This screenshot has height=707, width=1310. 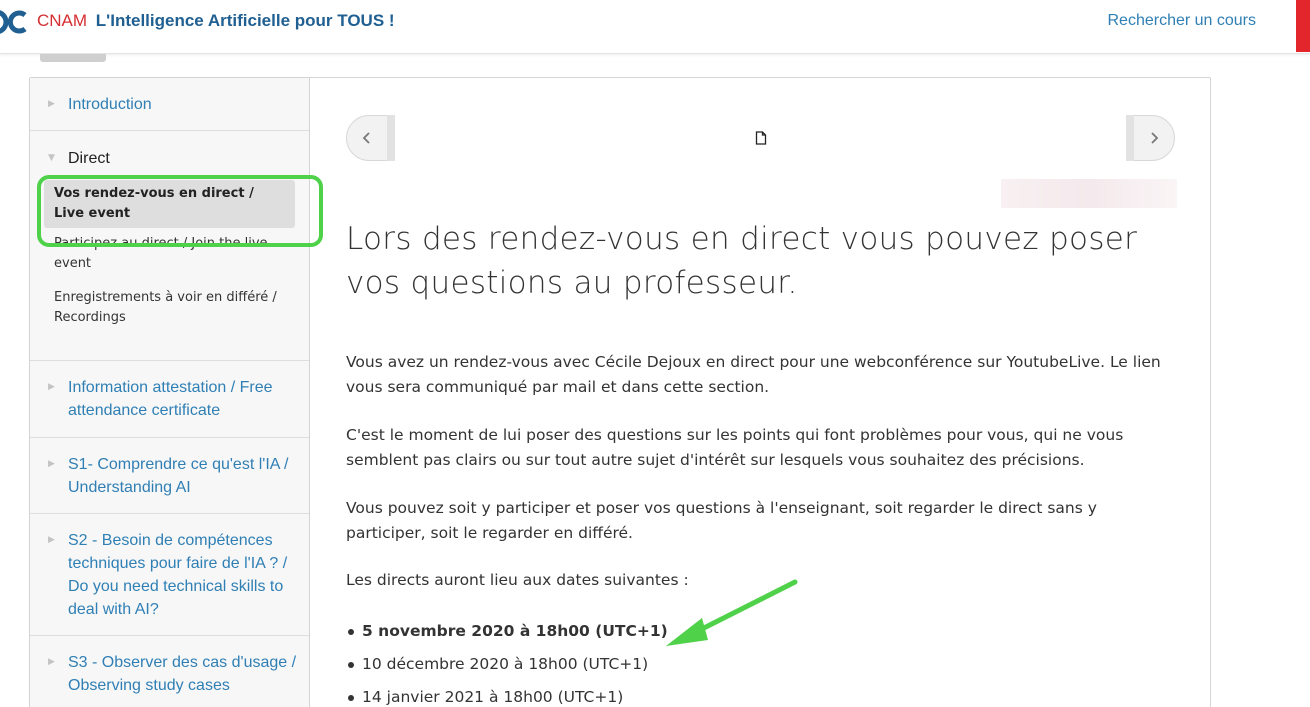 What do you see at coordinates (169, 104) in the screenshot?
I see `sidebar-section-introduction: ▶ Introduction` at bounding box center [169, 104].